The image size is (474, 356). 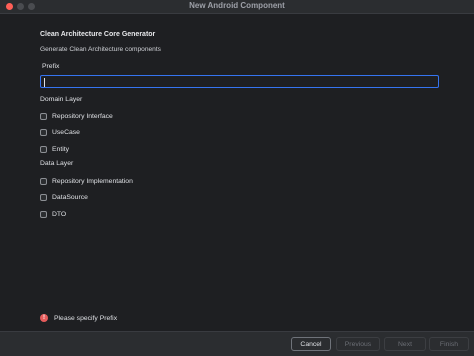 What do you see at coordinates (358, 344) in the screenshot?
I see `previous-button: Previous` at bounding box center [358, 344].